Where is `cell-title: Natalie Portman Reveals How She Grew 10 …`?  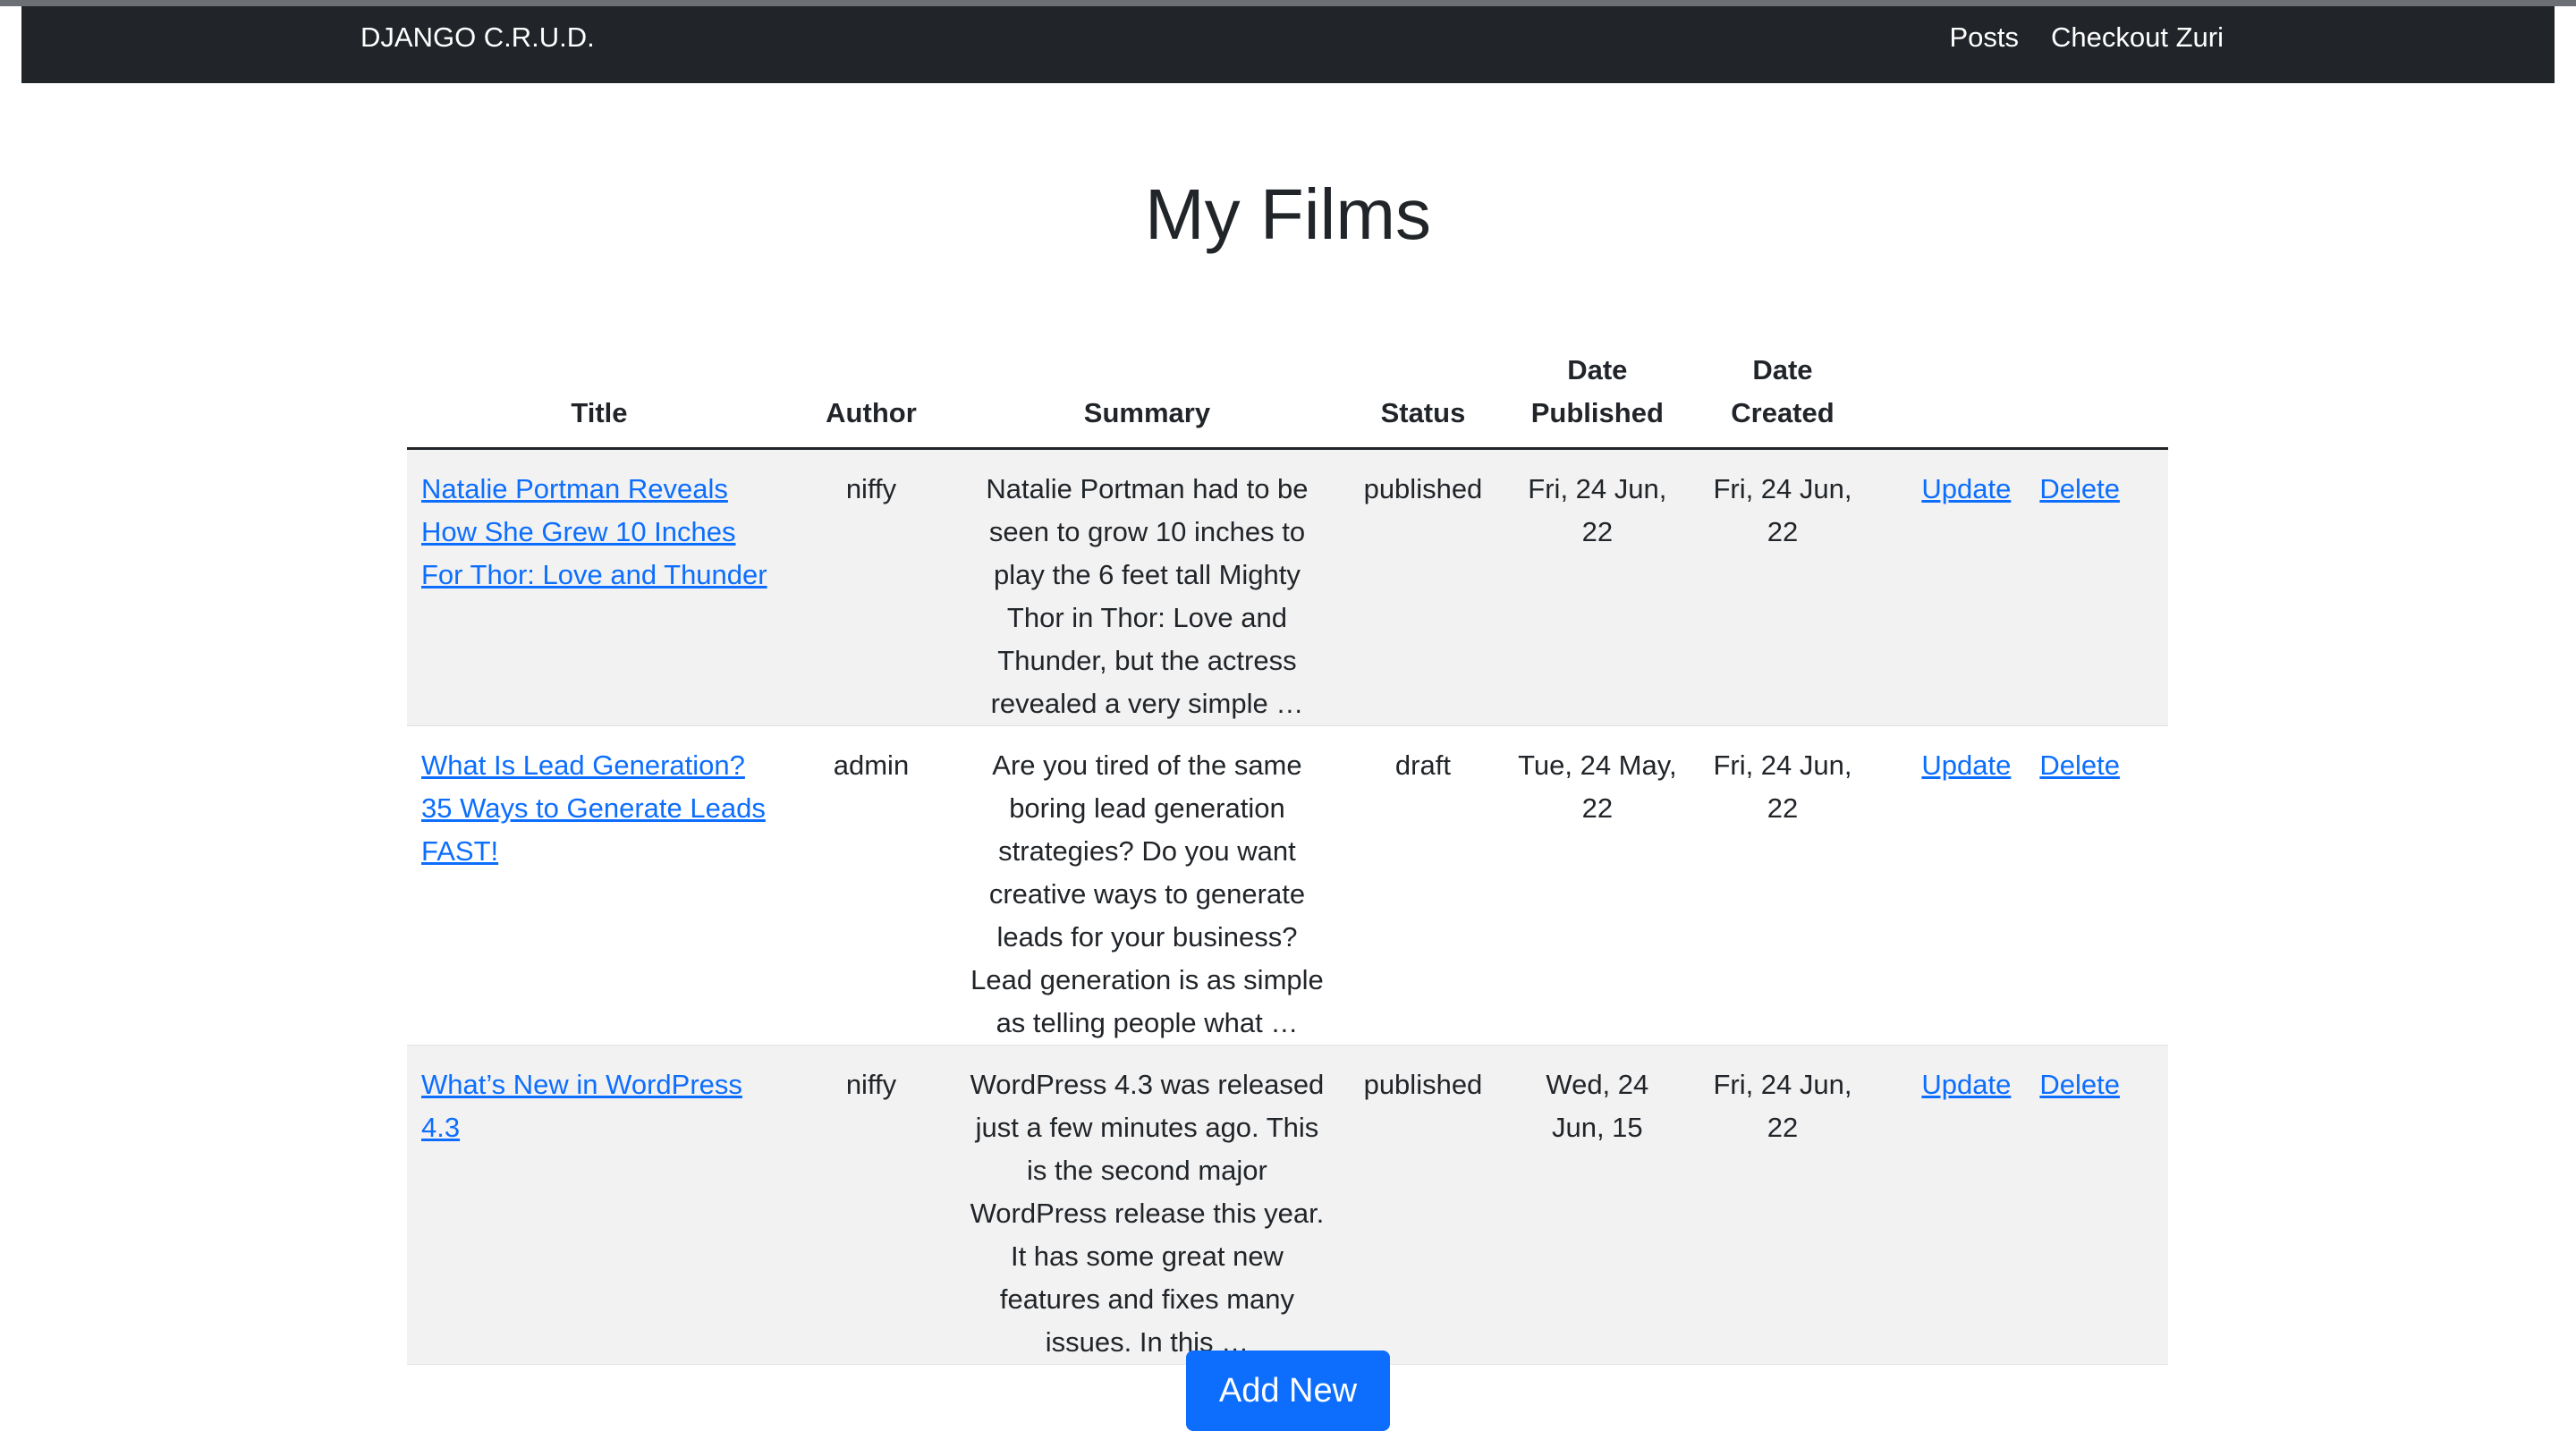
cell-title: Natalie Portman Reveals How She Grew 10 … is located at coordinates (599, 587).